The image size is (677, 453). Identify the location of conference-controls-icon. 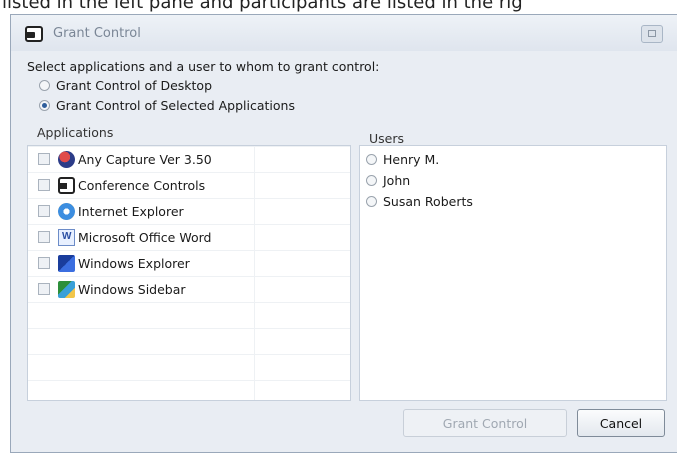
(66, 185).